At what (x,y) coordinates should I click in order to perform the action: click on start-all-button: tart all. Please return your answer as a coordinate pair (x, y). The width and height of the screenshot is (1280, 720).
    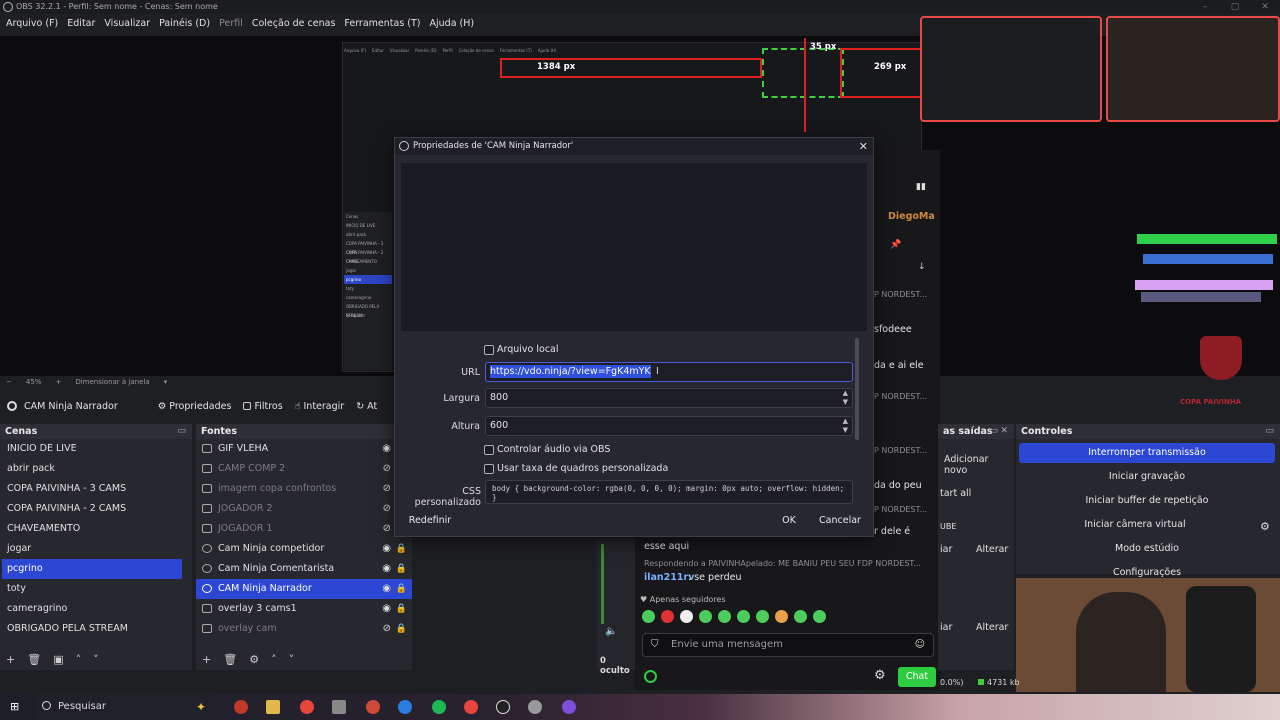
    Looking at the image, I should click on (955, 493).